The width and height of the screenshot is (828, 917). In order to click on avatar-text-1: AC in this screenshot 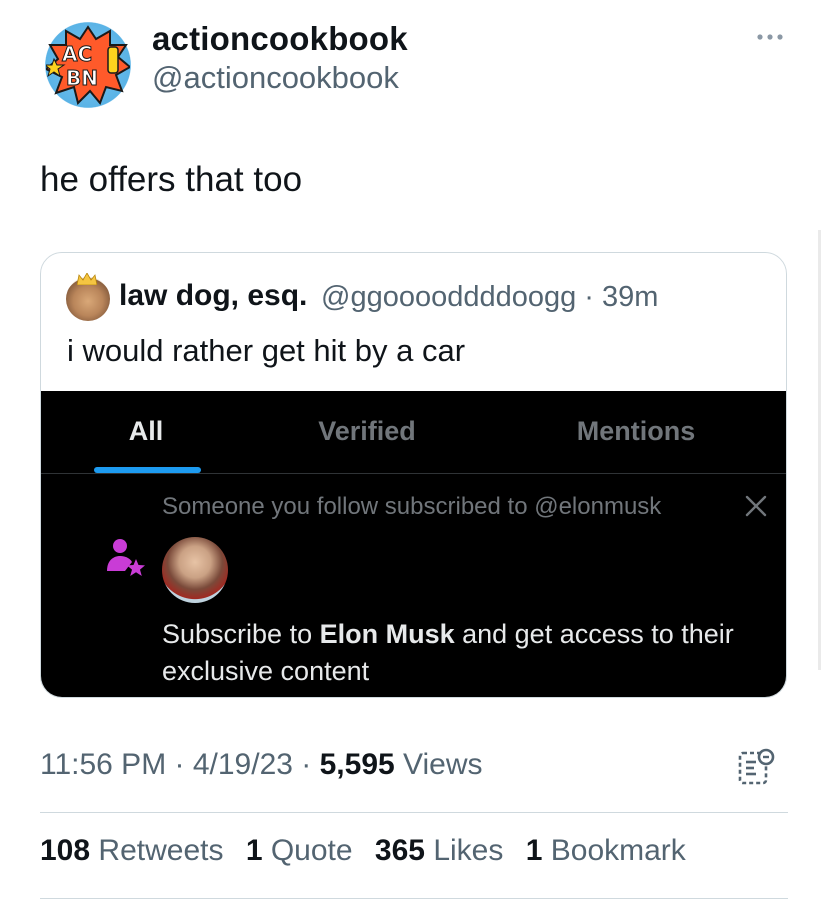, I will do `click(77, 54)`.